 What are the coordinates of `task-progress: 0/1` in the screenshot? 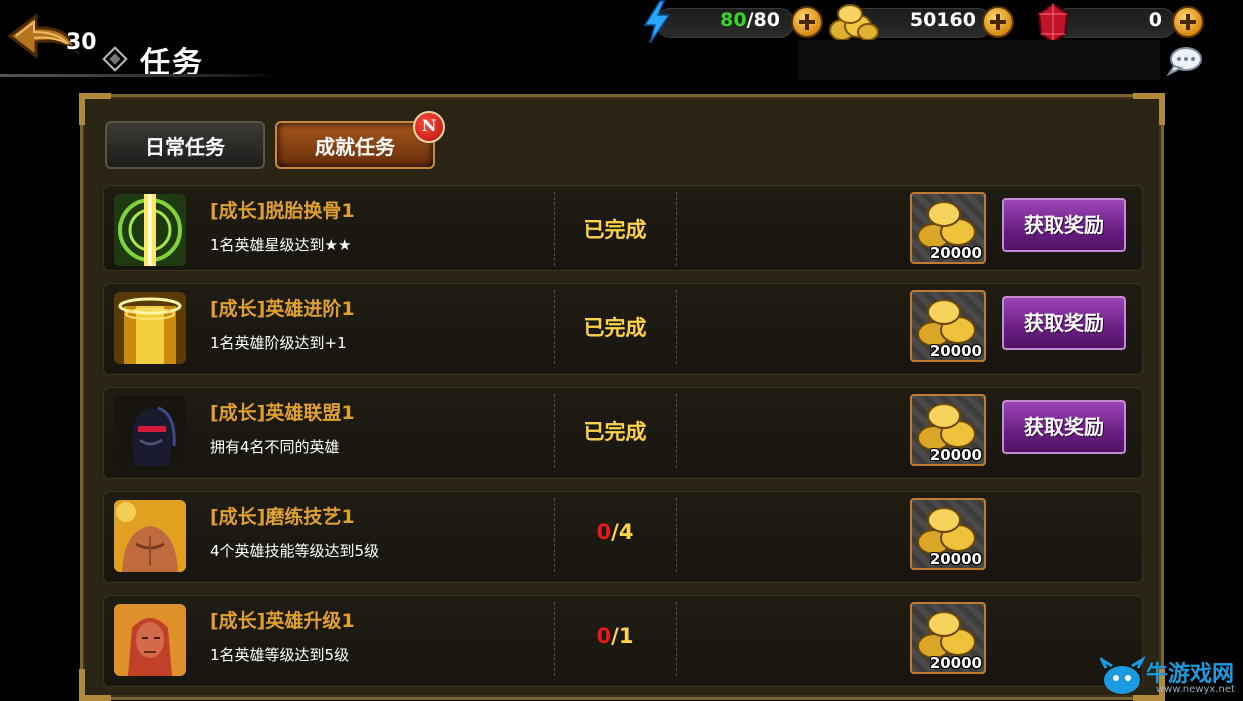 It's located at (615, 636).